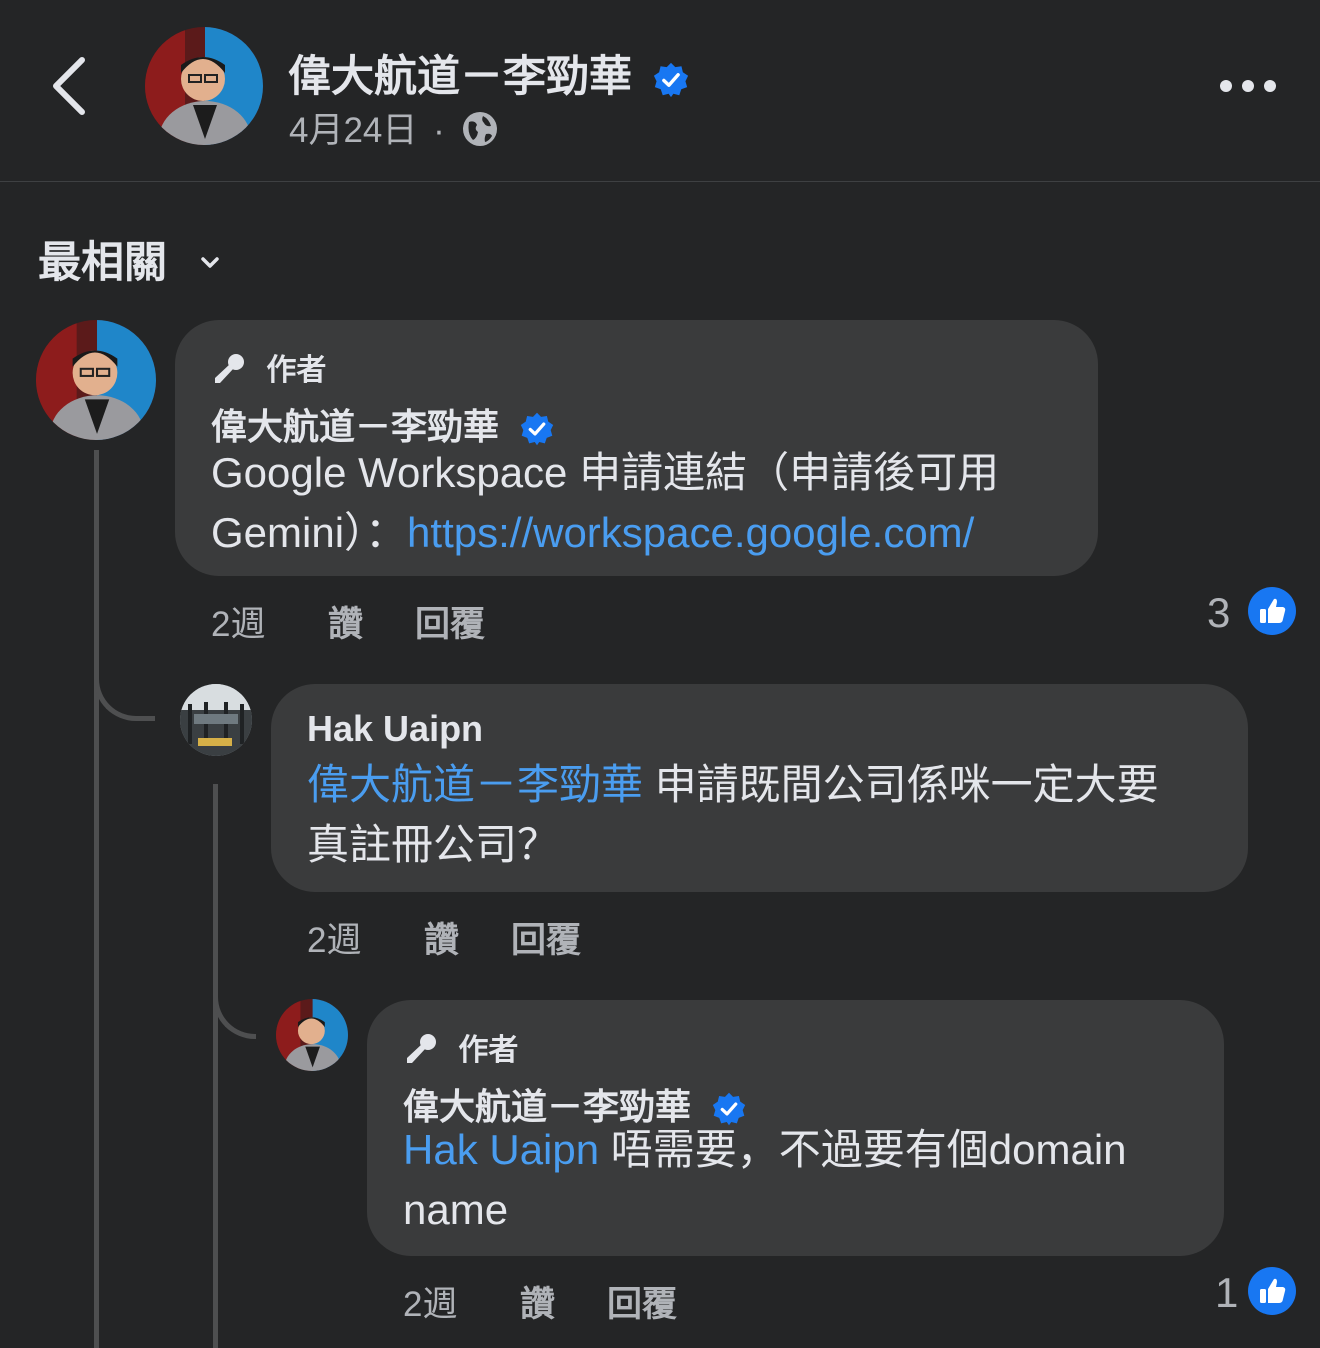  Describe the element at coordinates (733, 814) in the screenshot. I see `comment-text: 偉大航道－李勁華 申請既間公司係咪一定大要 真註冊公司？` at that location.